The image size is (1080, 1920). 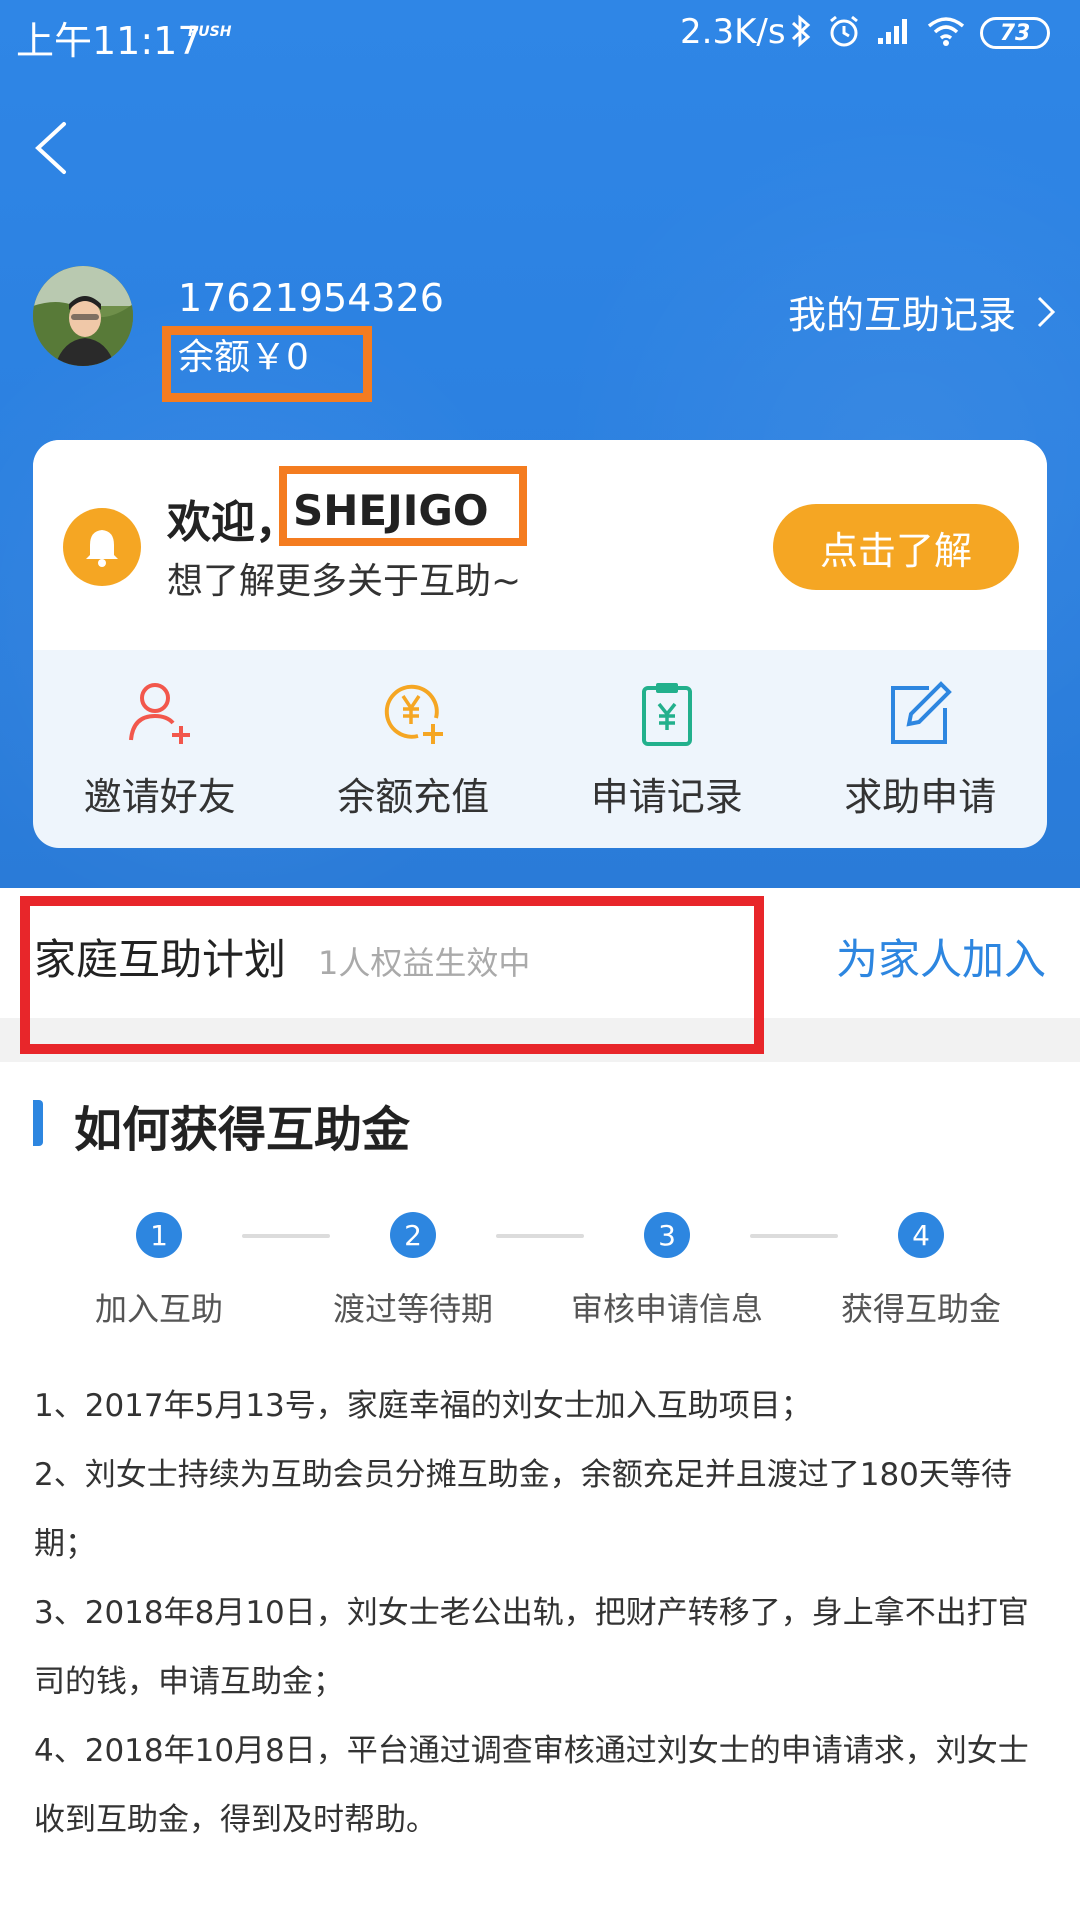 I want to click on family-plan-highlight, so click(x=392, y=975).